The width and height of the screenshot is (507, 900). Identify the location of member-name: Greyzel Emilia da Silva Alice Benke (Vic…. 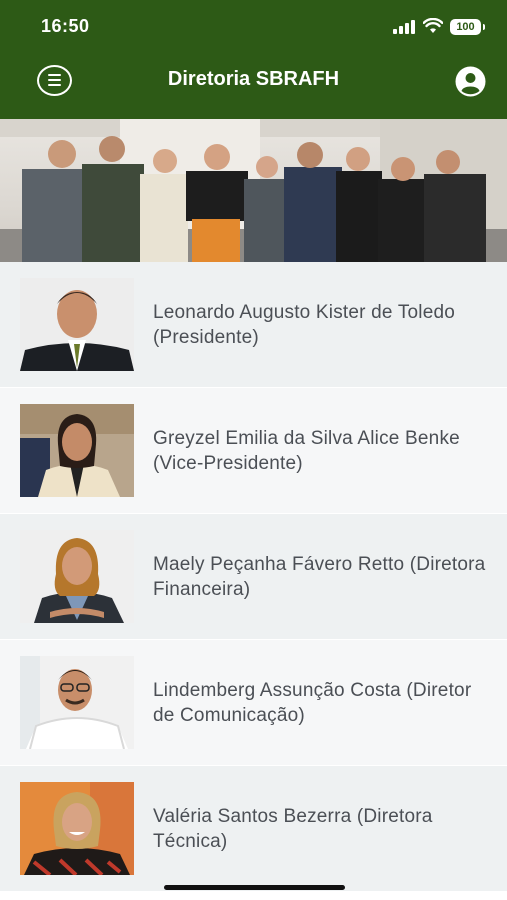
(306, 450).